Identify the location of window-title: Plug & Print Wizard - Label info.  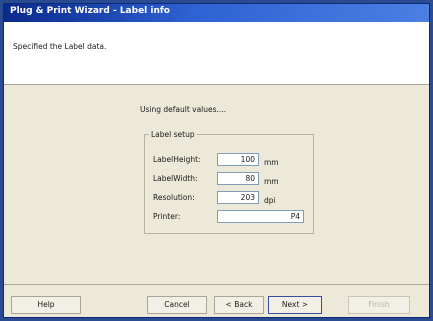
(90, 11).